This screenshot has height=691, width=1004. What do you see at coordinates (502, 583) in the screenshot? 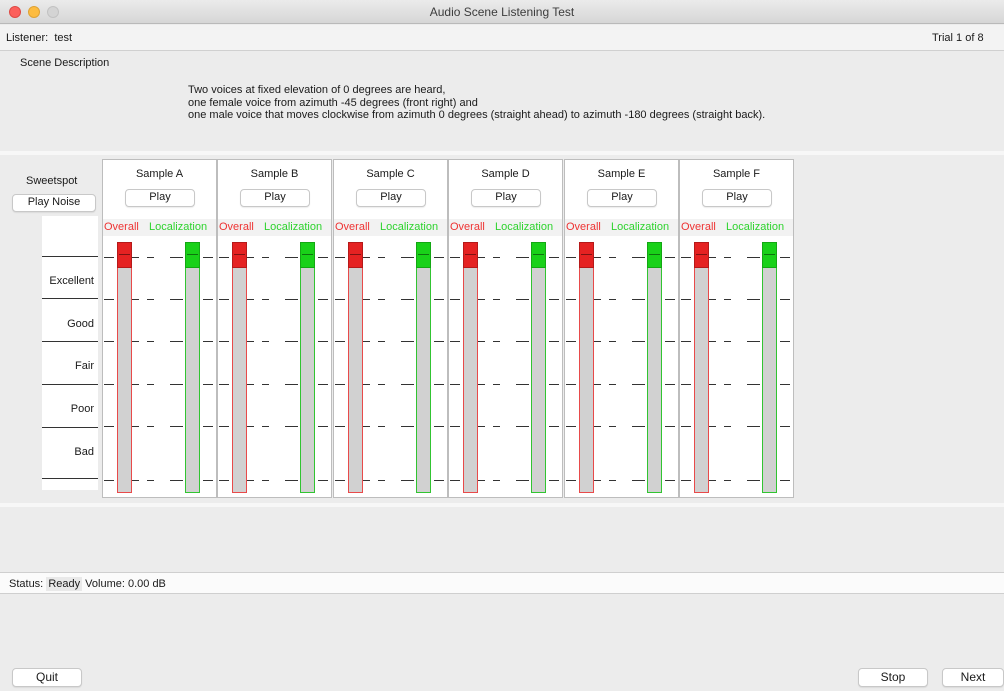
I see `status-bar: Status: Ready Volume: 0.00 dB` at bounding box center [502, 583].